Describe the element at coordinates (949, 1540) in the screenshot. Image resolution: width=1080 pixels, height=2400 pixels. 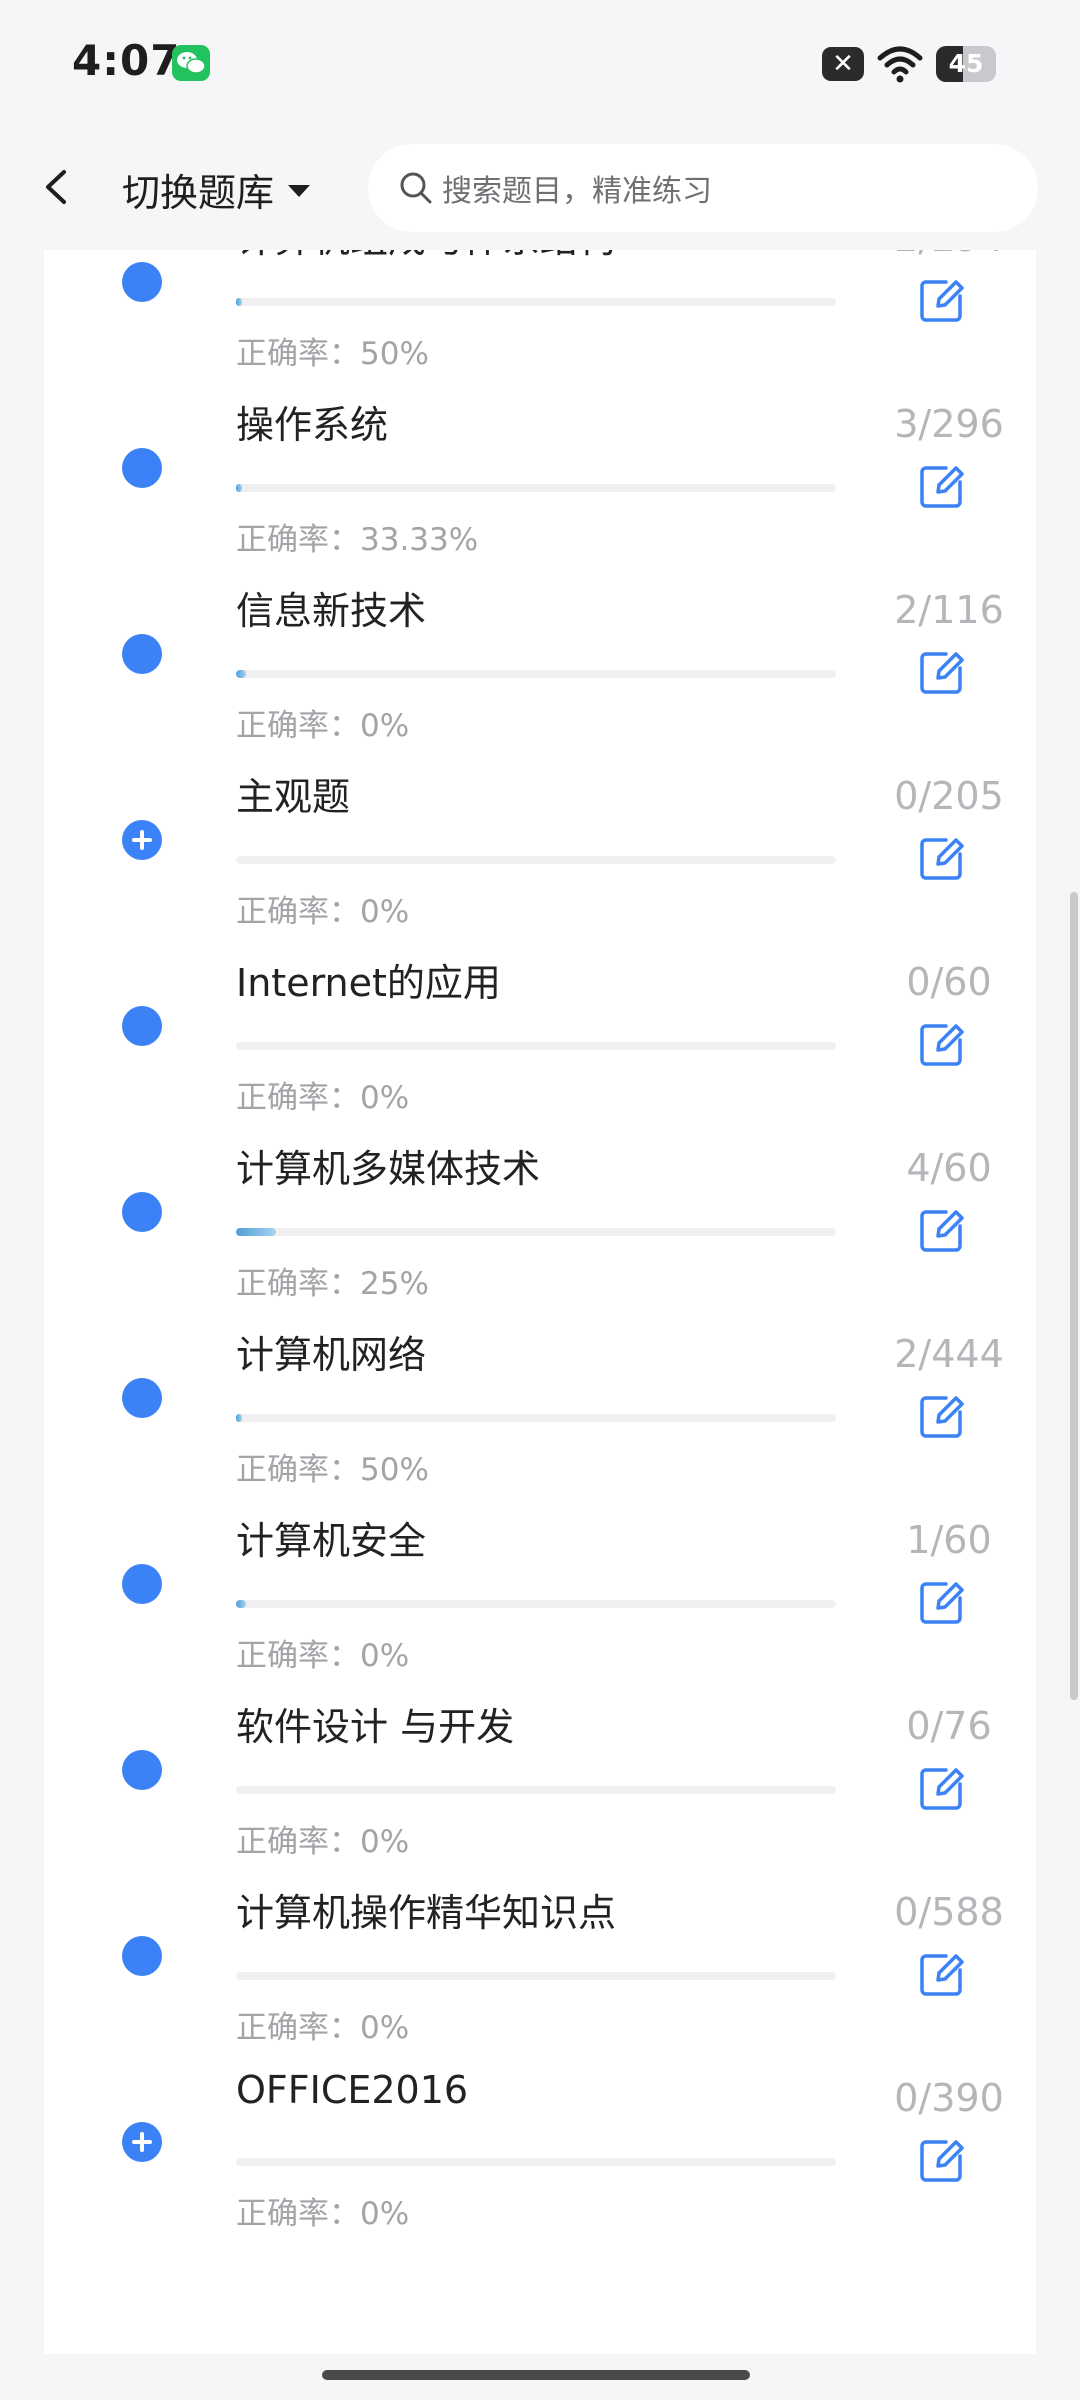
I see `item-count: 1/60` at that location.